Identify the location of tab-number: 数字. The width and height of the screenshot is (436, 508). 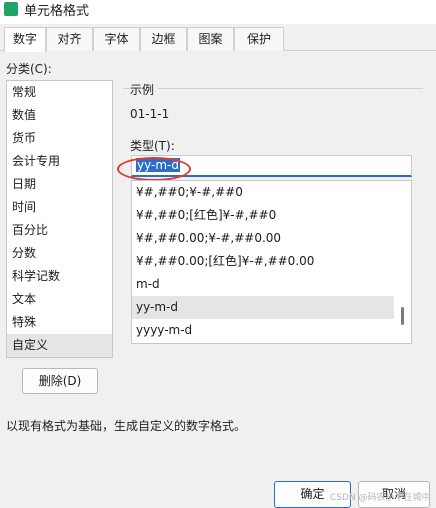
(25, 39).